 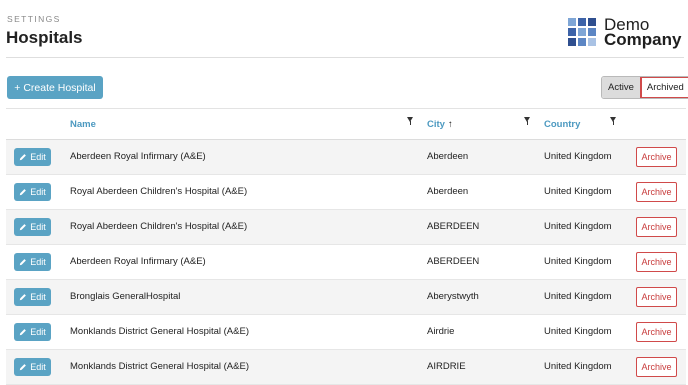 I want to click on column-header-country: Country, so click(x=562, y=124).